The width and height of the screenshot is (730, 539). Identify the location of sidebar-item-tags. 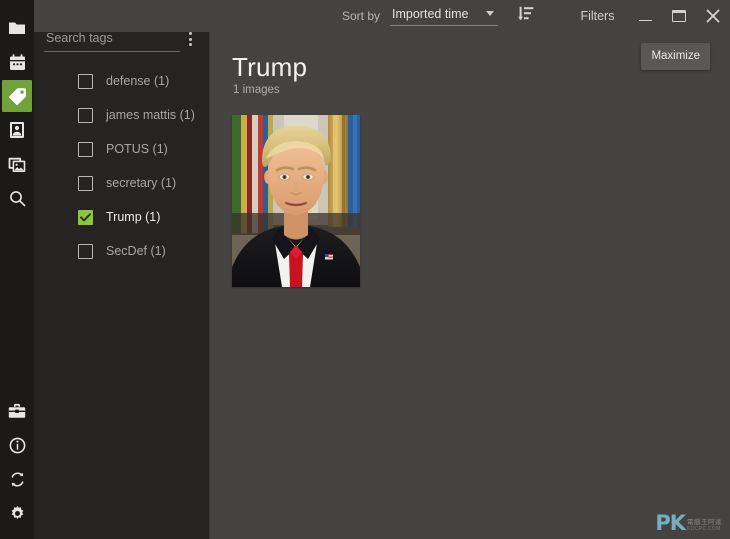
(17, 96).